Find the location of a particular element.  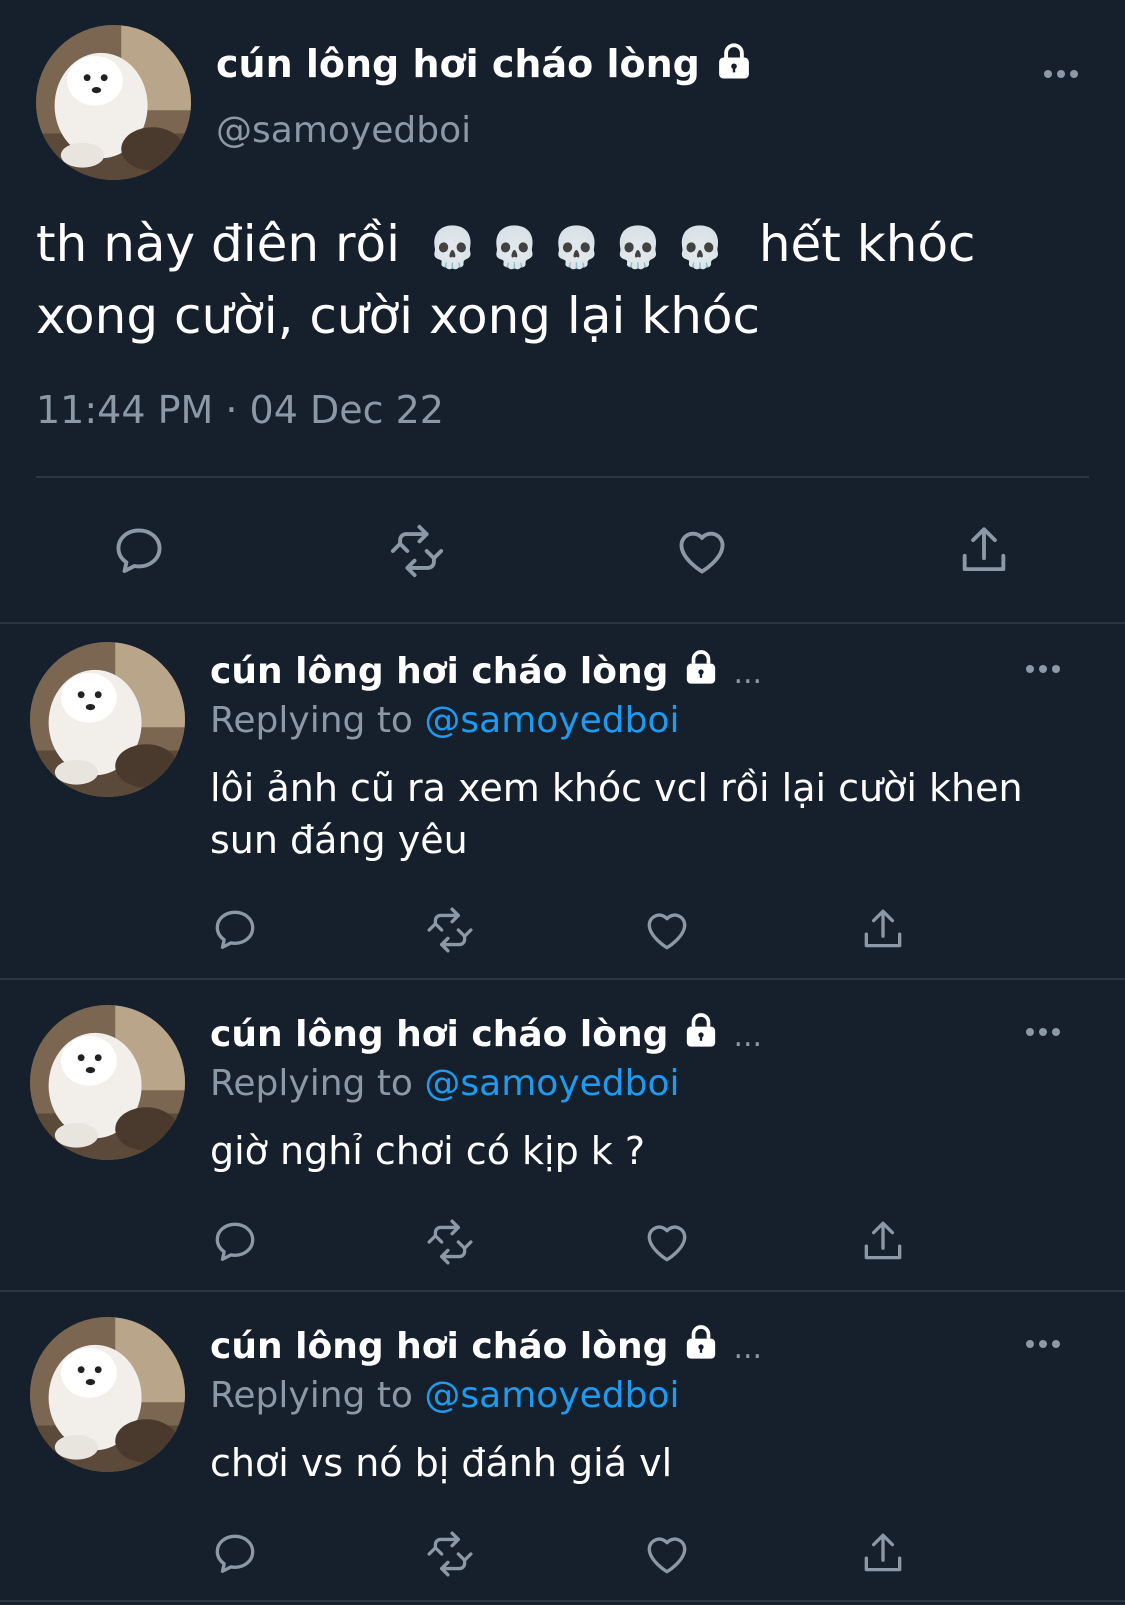

main-tweet-author-row: cún lông hơi cháo lòng is located at coordinates (485, 64).